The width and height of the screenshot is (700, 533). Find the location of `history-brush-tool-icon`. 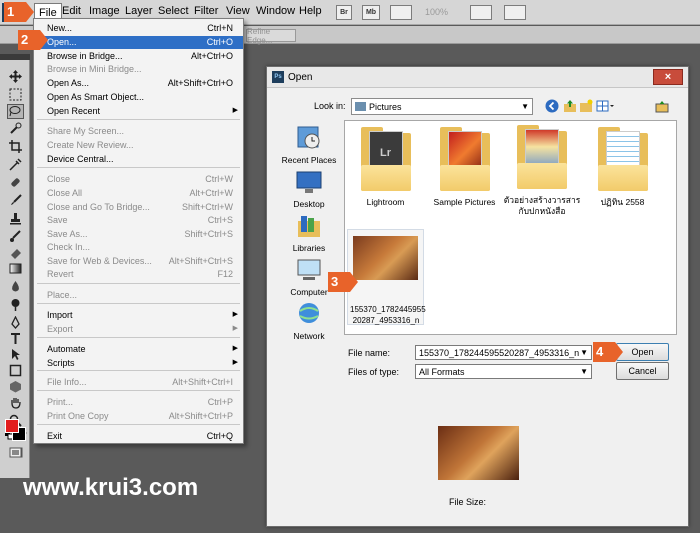

history-brush-tool-icon is located at coordinates (15, 236).